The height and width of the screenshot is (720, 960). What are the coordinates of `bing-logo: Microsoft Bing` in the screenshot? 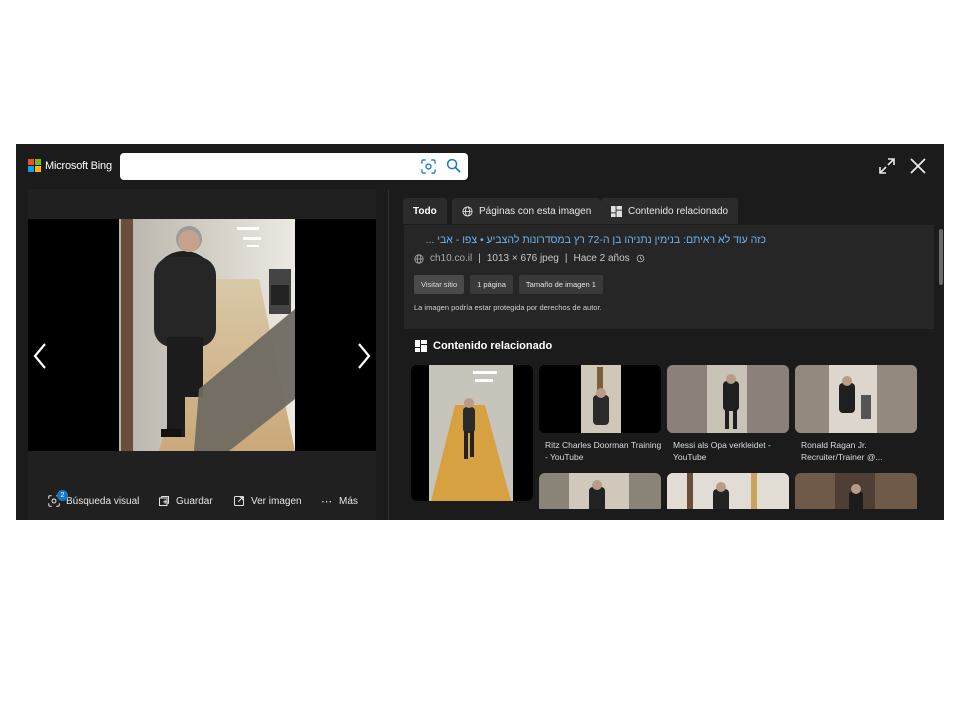 It's located at (70, 165).